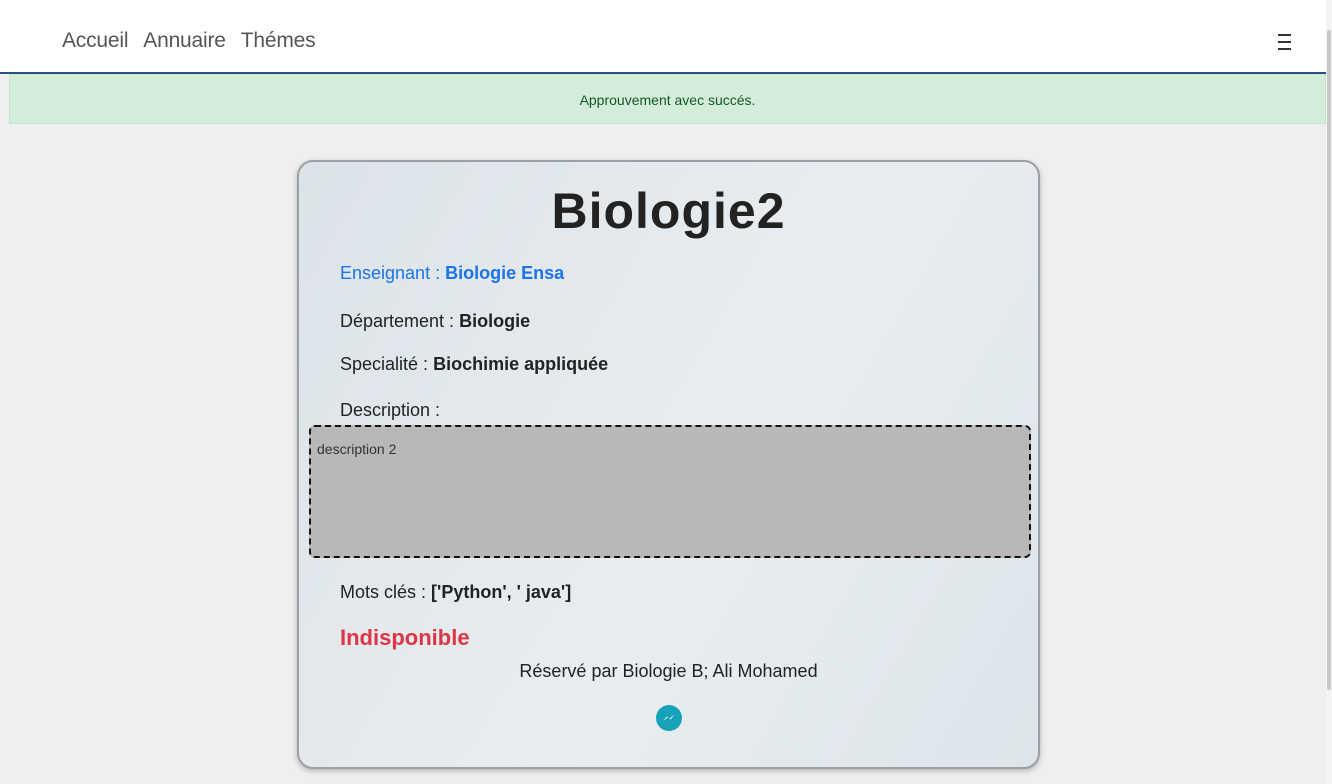 The height and width of the screenshot is (784, 1332). I want to click on nav-link-themes: Thémes, so click(278, 41).